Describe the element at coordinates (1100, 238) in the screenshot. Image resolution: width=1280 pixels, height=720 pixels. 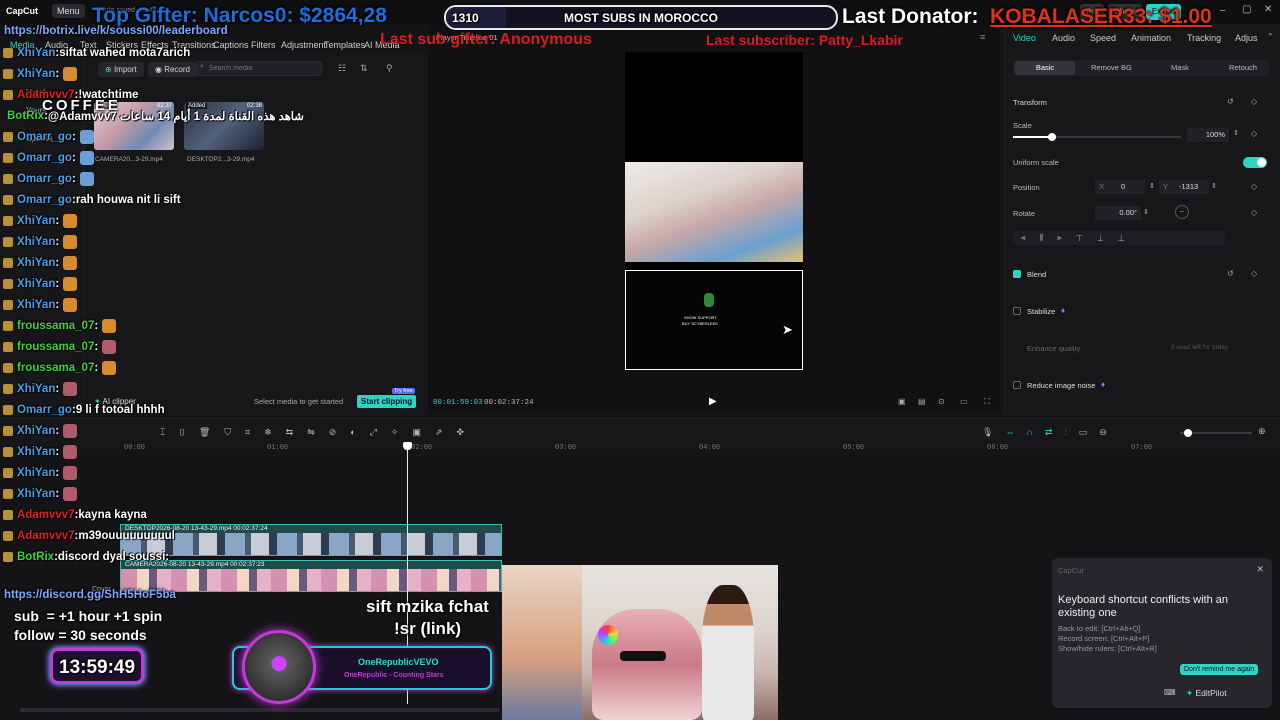
I see `align-middle-icon: ⊥` at that location.